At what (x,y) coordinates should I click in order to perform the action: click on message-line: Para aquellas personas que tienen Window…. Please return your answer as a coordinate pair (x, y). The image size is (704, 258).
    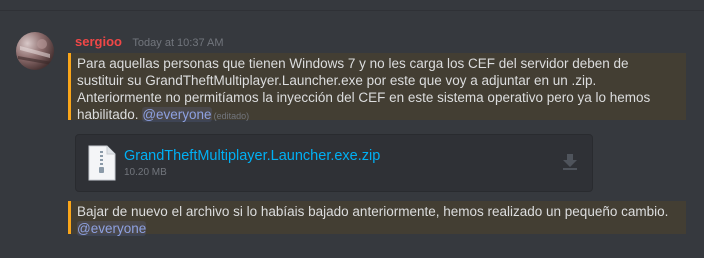
    Looking at the image, I should click on (353, 63).